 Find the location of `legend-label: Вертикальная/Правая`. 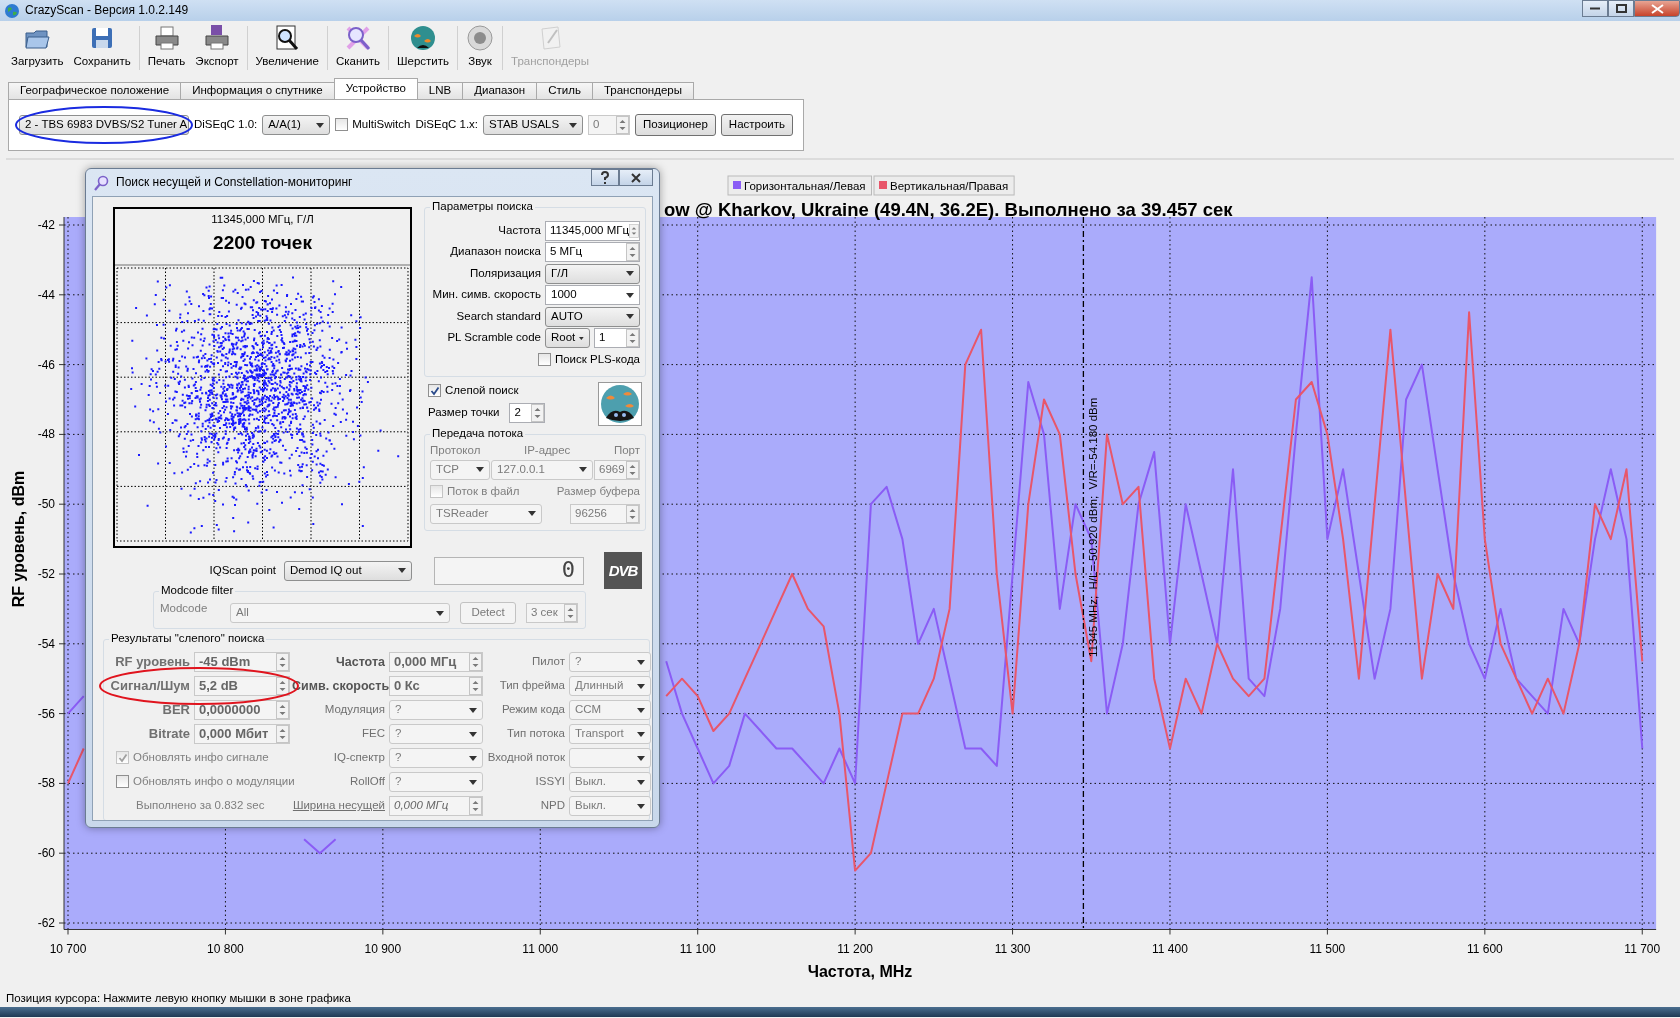

legend-label: Вертикальная/Правая is located at coordinates (949, 186).